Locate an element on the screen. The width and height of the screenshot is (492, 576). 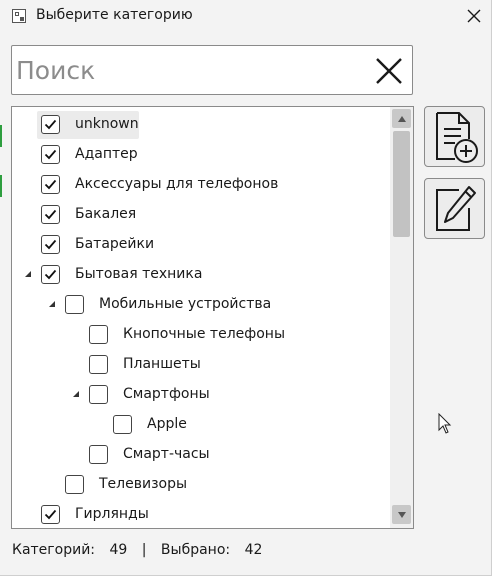
tree-item: Адаптер is located at coordinates (201, 155).